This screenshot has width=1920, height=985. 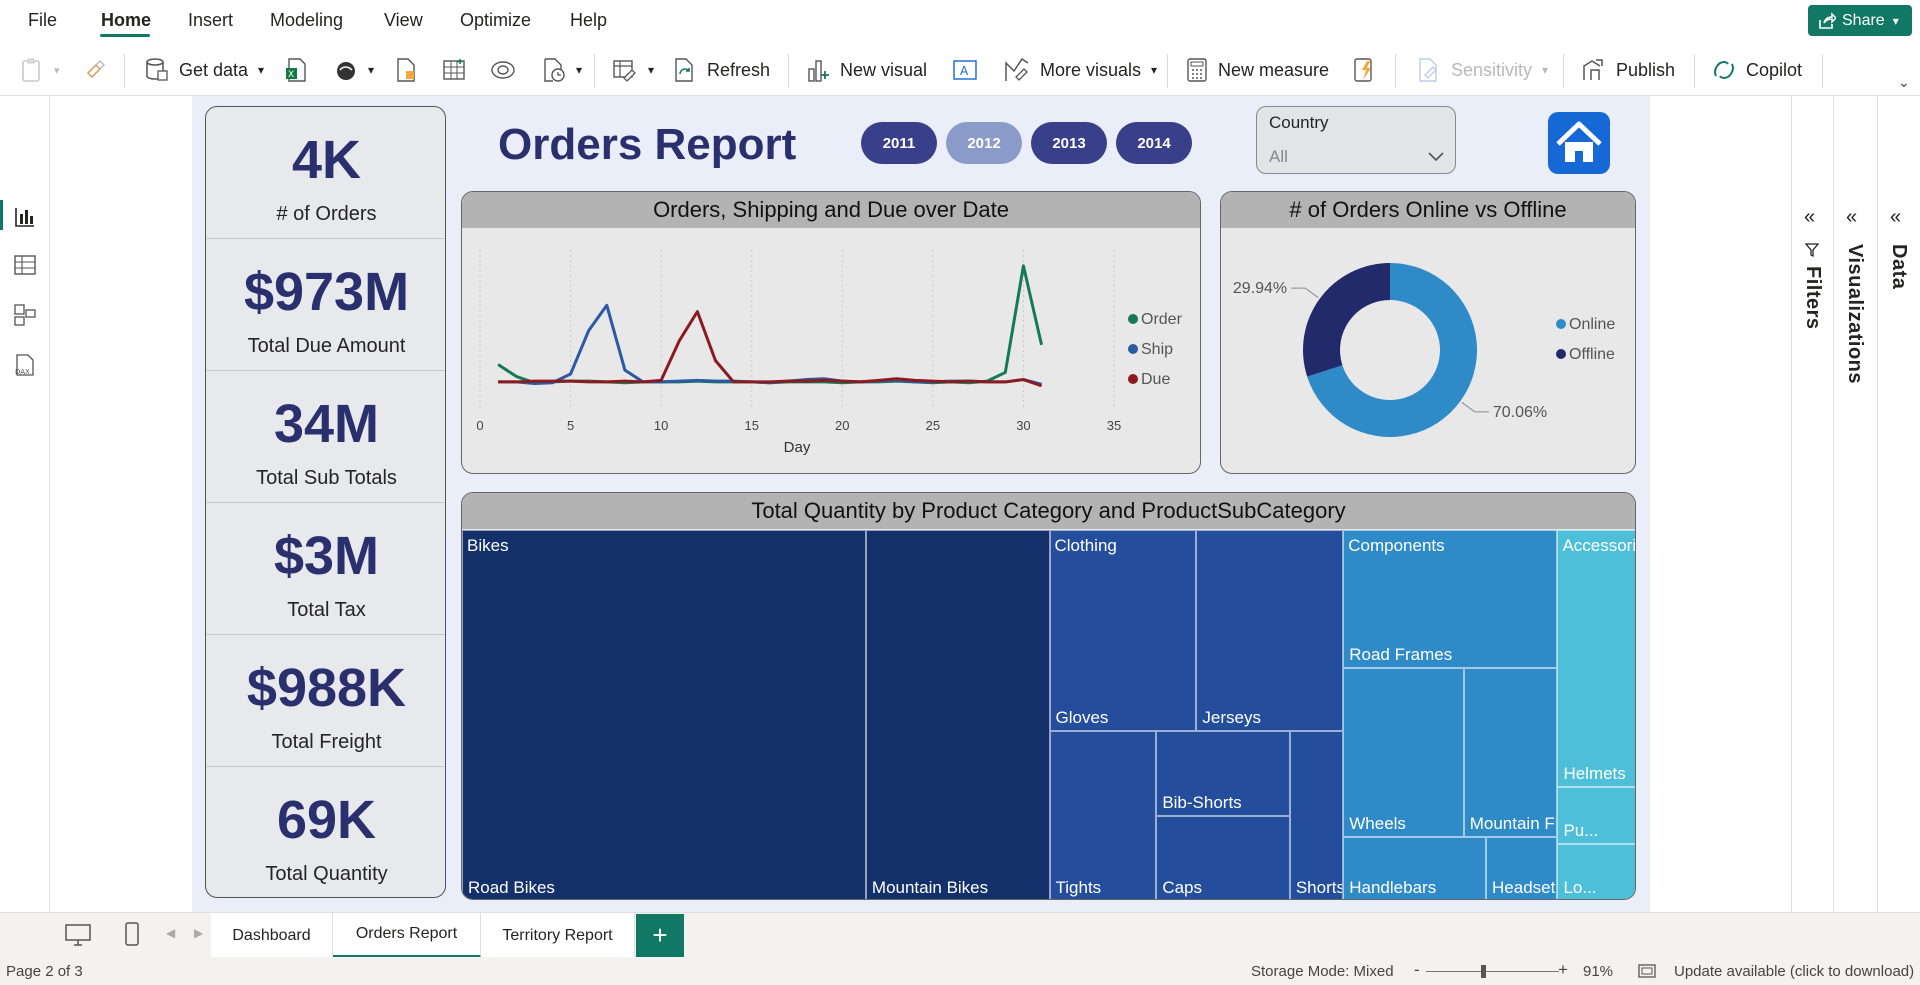 What do you see at coordinates (984, 143) in the screenshot?
I see `year-slicer-2012: 2012` at bounding box center [984, 143].